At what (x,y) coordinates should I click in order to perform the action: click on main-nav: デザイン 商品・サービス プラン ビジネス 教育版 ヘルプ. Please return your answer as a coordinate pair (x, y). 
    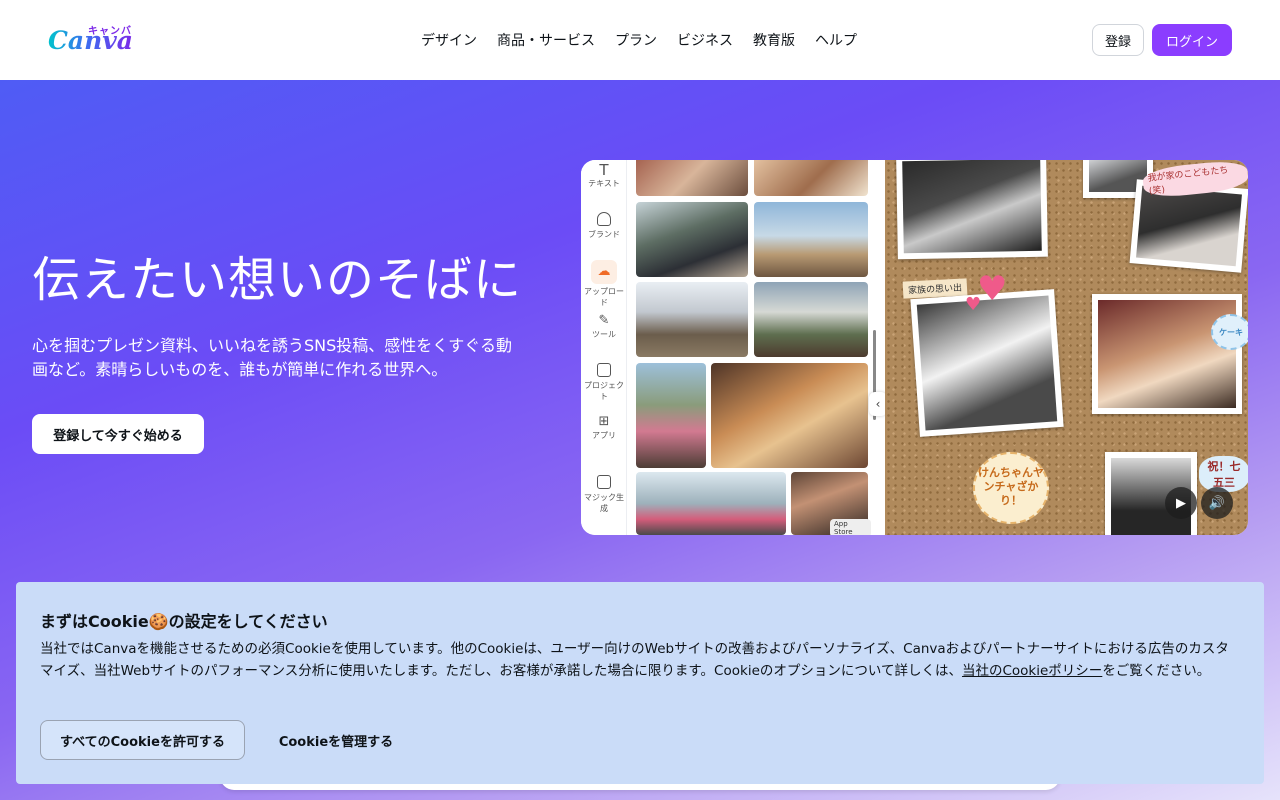
    Looking at the image, I should click on (639, 40).